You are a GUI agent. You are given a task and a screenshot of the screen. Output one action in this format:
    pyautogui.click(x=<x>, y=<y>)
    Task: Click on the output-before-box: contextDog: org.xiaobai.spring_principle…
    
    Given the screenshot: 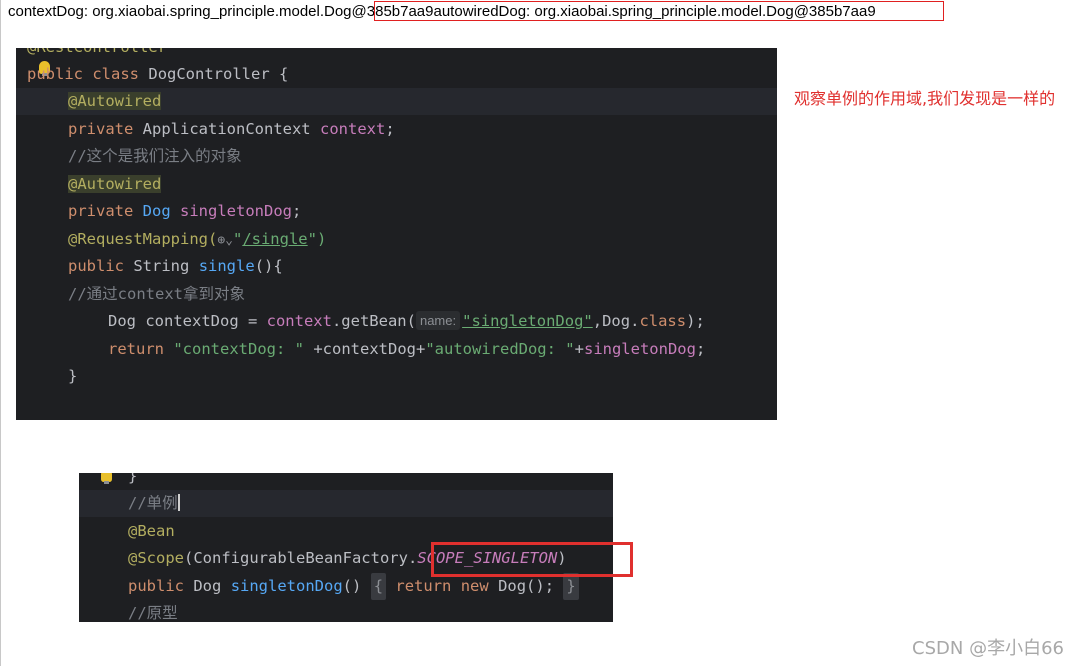 What is the action you would take?
    pyautogui.click(x=180, y=11)
    